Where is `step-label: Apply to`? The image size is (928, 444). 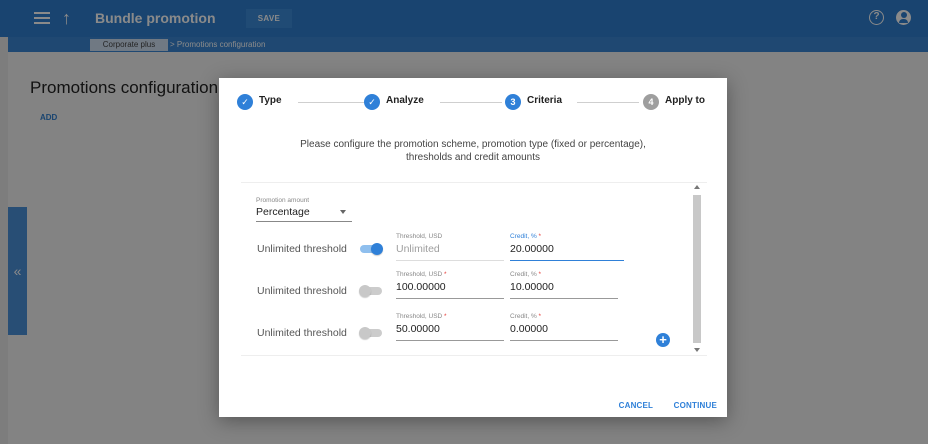 step-label: Apply to is located at coordinates (685, 100).